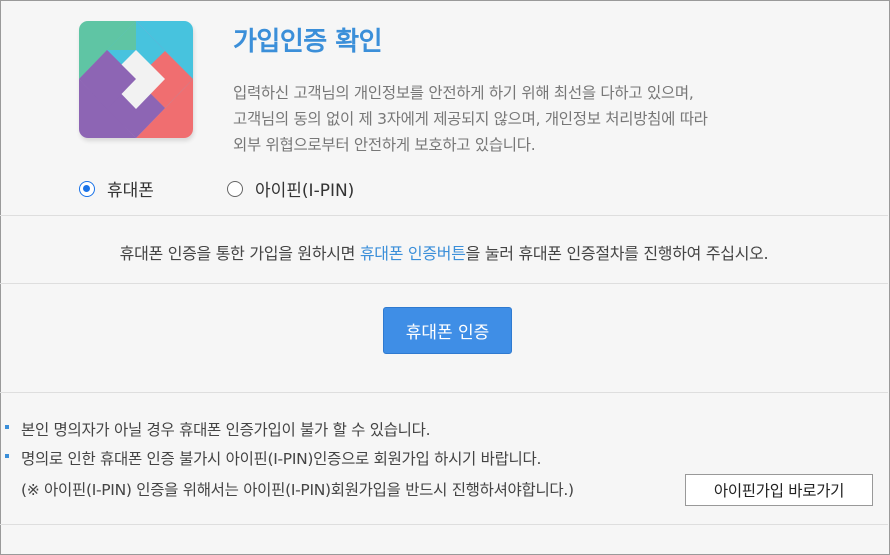  What do you see at coordinates (304, 188) in the screenshot?
I see `radio-ipin-label: 아이핀(I-PIN)` at bounding box center [304, 188].